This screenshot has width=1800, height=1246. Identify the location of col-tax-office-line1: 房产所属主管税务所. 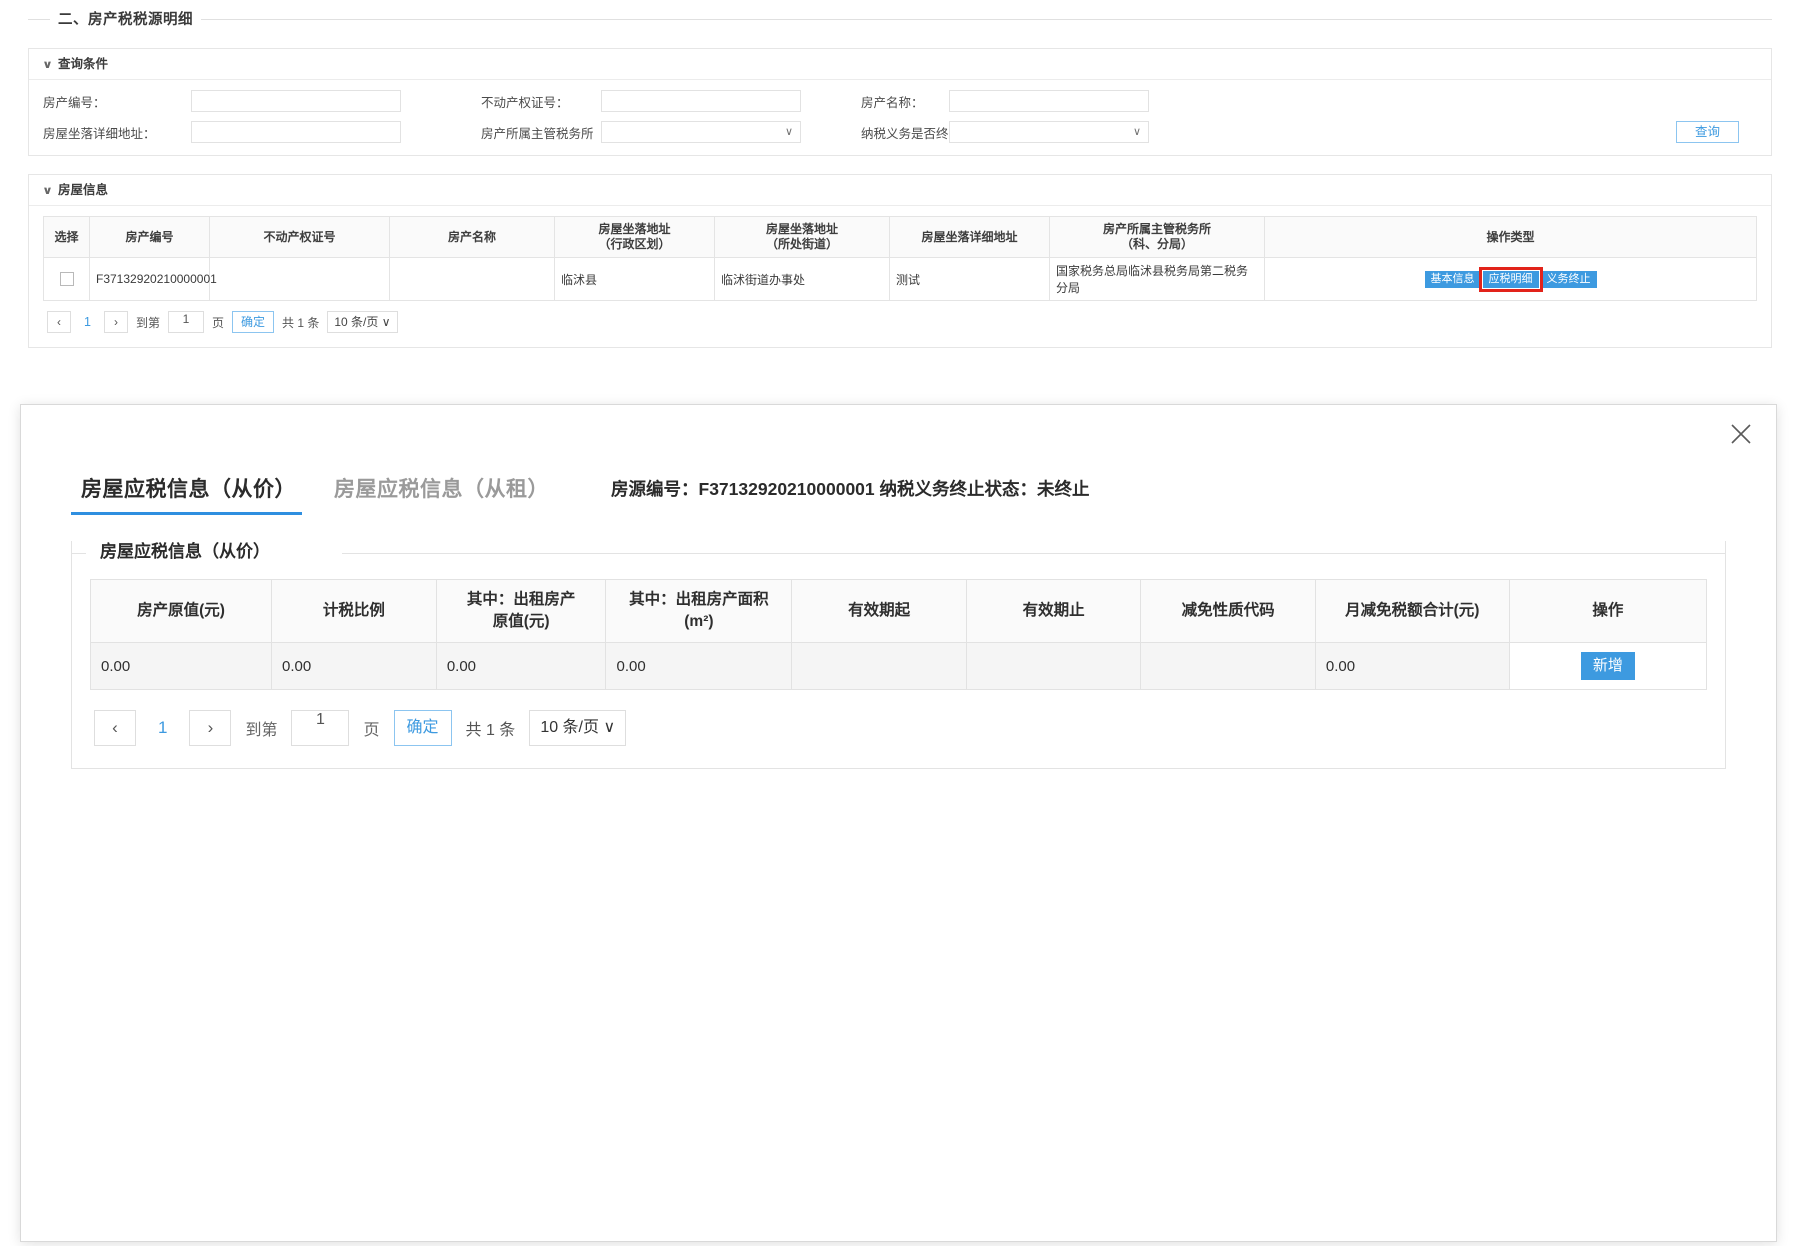
(1156, 229).